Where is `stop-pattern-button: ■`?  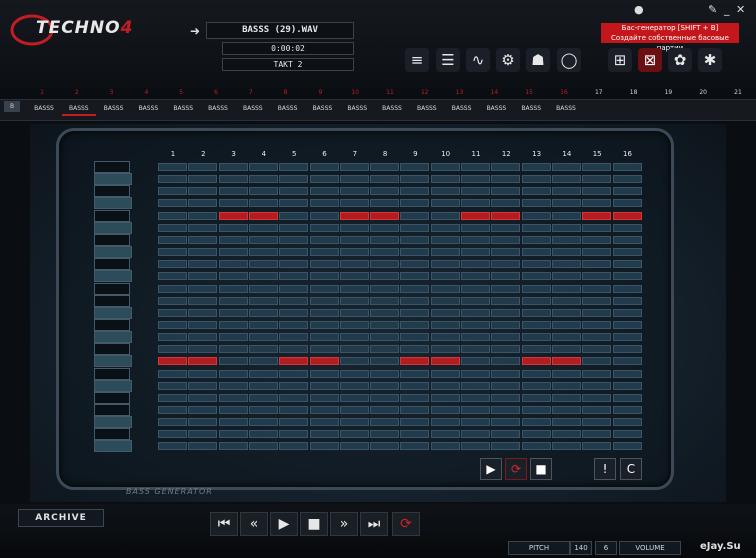
stop-pattern-button: ■ is located at coordinates (541, 469).